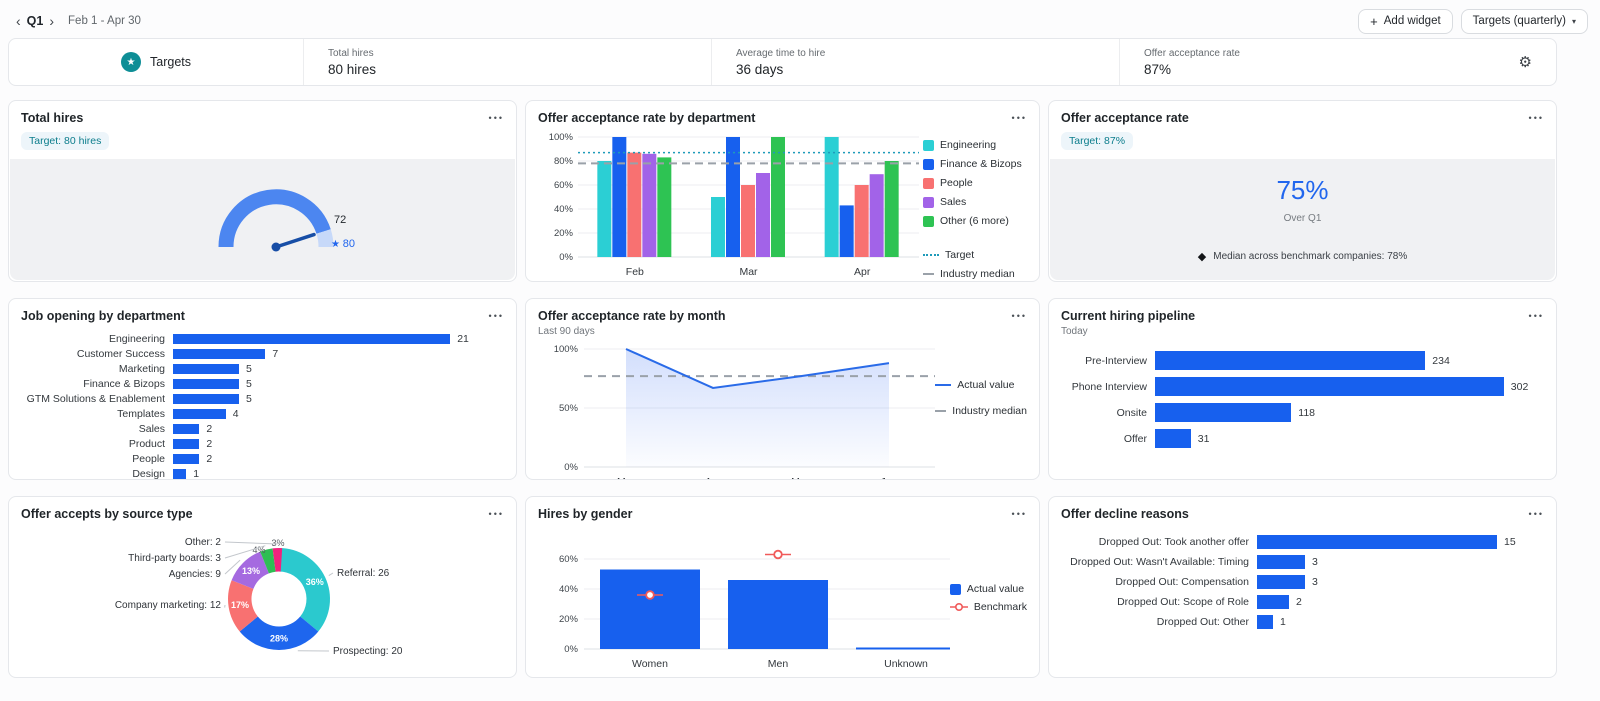 The height and width of the screenshot is (701, 1600). Describe the element at coordinates (131, 62) in the screenshot. I see `targets-star-icon: ★` at that location.